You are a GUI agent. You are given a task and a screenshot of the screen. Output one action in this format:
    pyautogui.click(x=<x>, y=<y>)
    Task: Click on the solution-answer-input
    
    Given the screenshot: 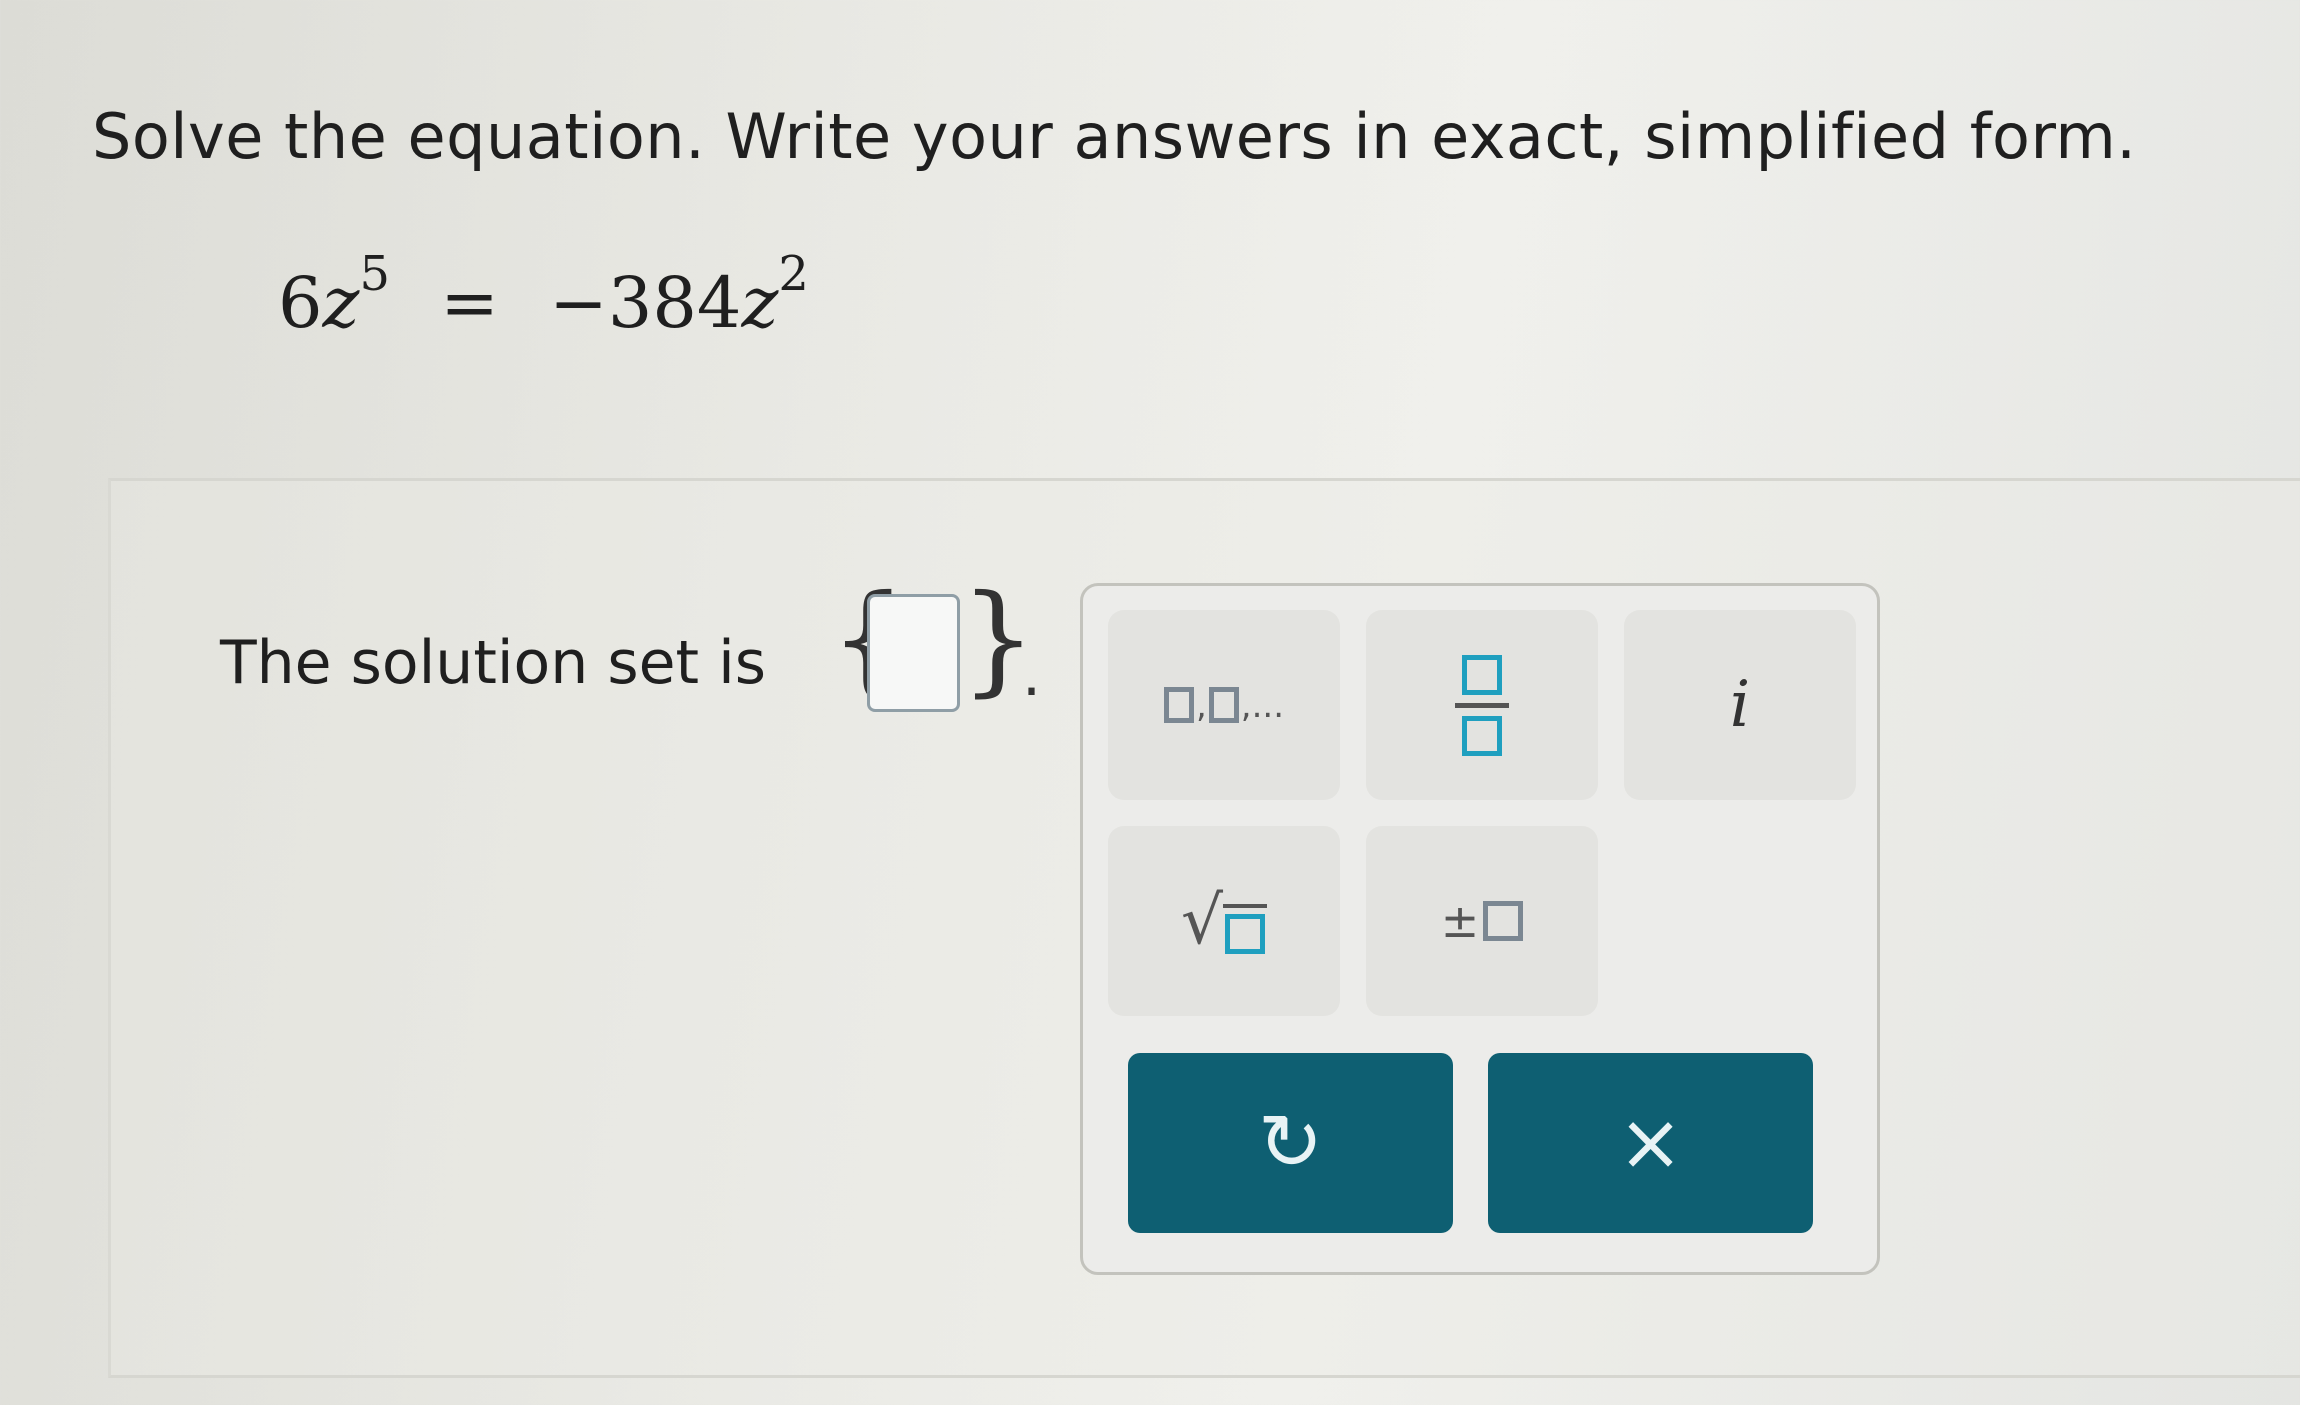 What is the action you would take?
    pyautogui.click(x=913, y=653)
    